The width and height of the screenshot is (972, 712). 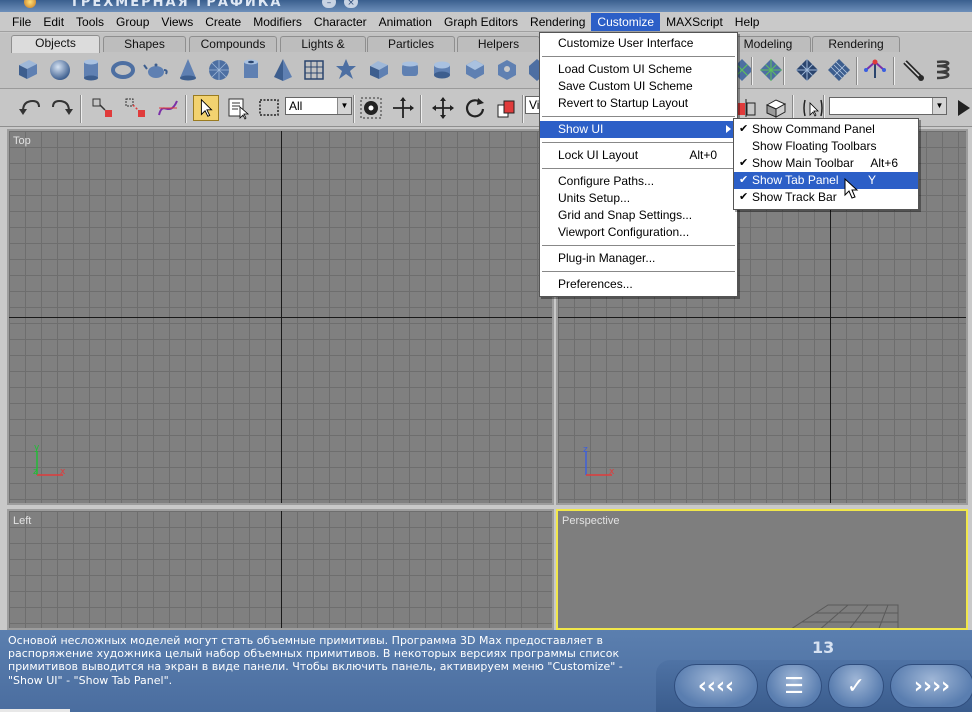 I want to click on menu-character: Character, so click(x=340, y=22).